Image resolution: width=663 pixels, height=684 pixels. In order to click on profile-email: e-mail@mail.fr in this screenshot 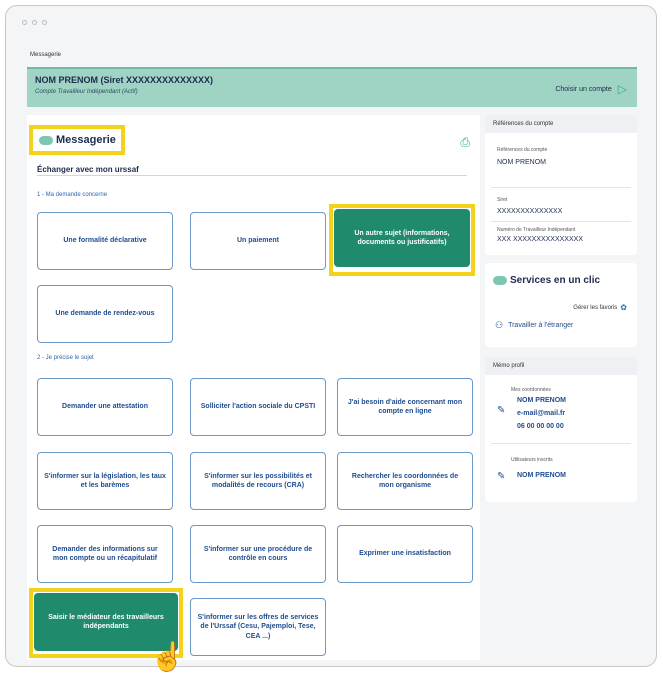, I will do `click(541, 413)`.